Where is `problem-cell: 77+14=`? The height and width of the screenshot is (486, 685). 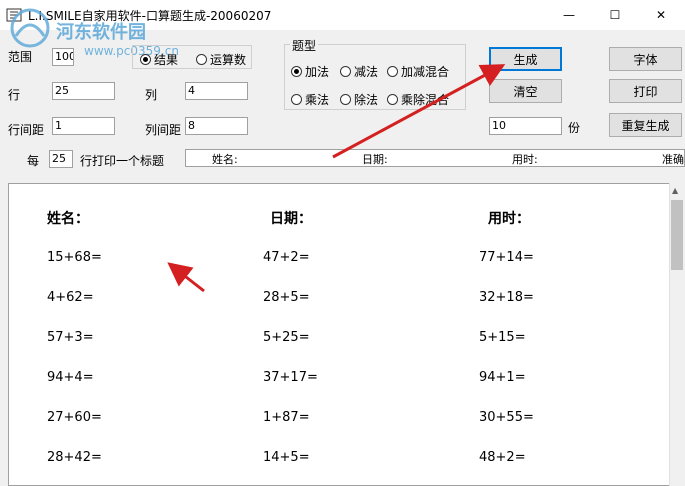
problem-cell: 77+14= is located at coordinates (506, 257).